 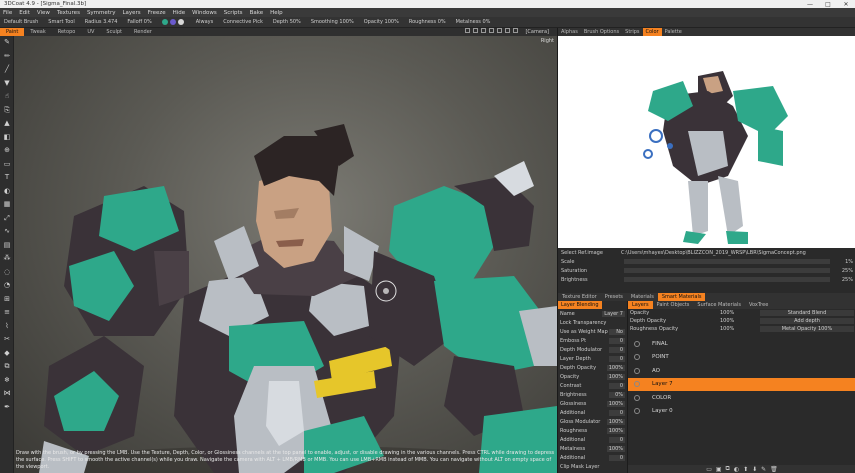 What do you see at coordinates (7, 56) in the screenshot?
I see `pencil-icon: ✏` at bounding box center [7, 56].